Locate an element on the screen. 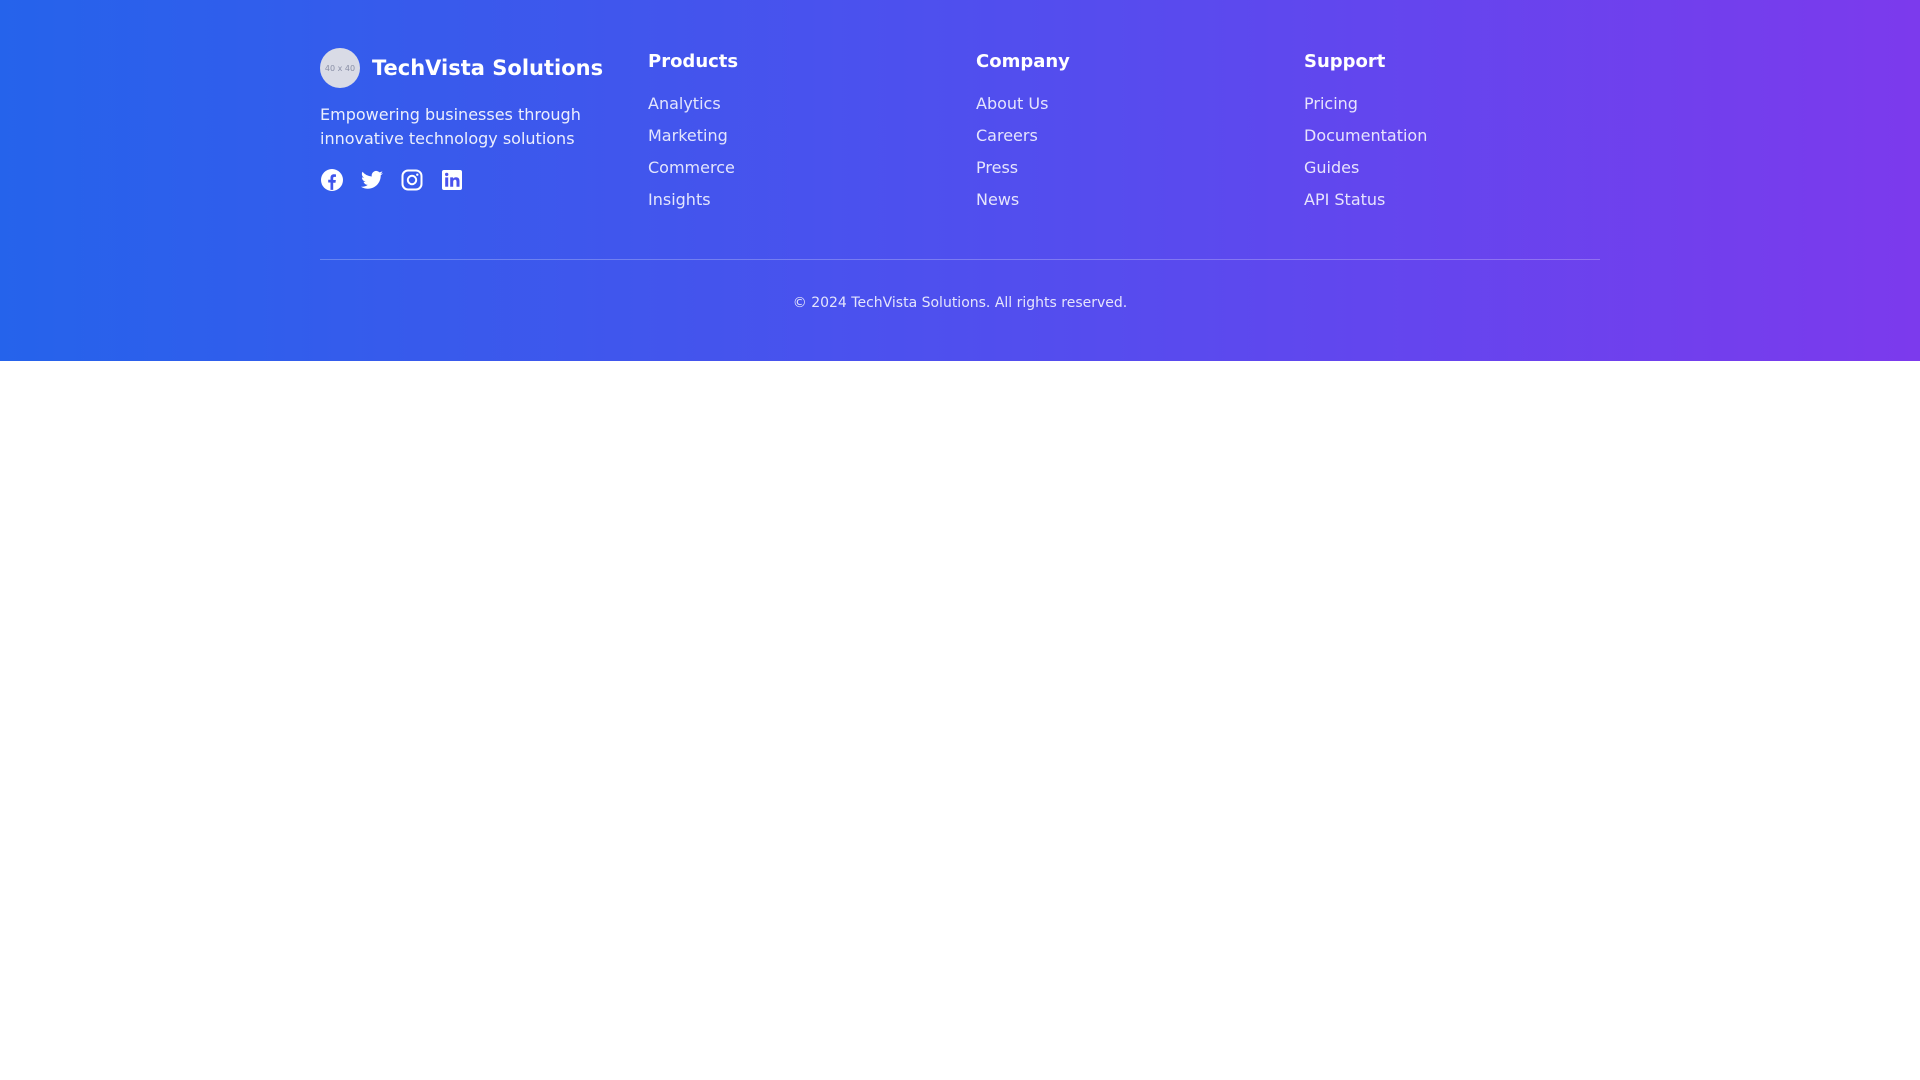 This screenshot has height=1080, width=1920. social-links is located at coordinates (400, 180).